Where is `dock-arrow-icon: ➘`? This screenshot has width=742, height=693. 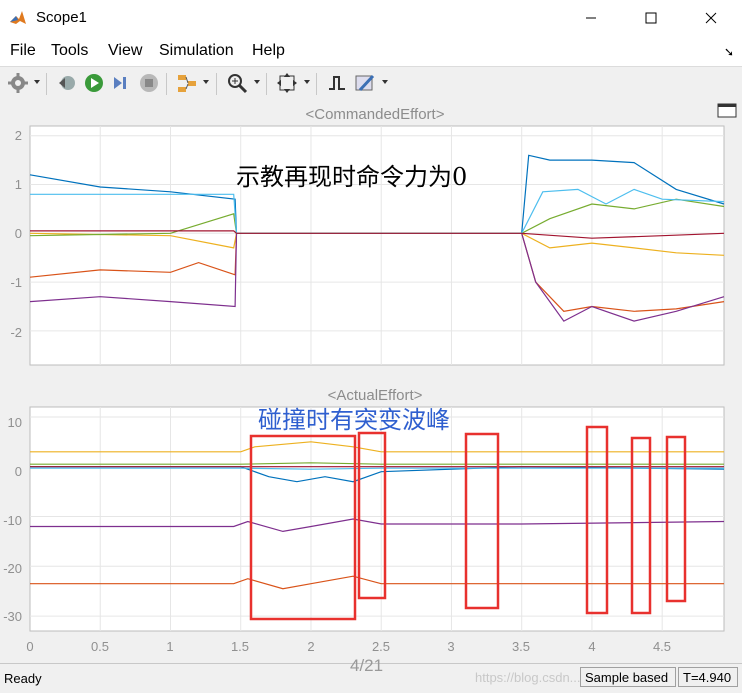 dock-arrow-icon: ➘ is located at coordinates (729, 52).